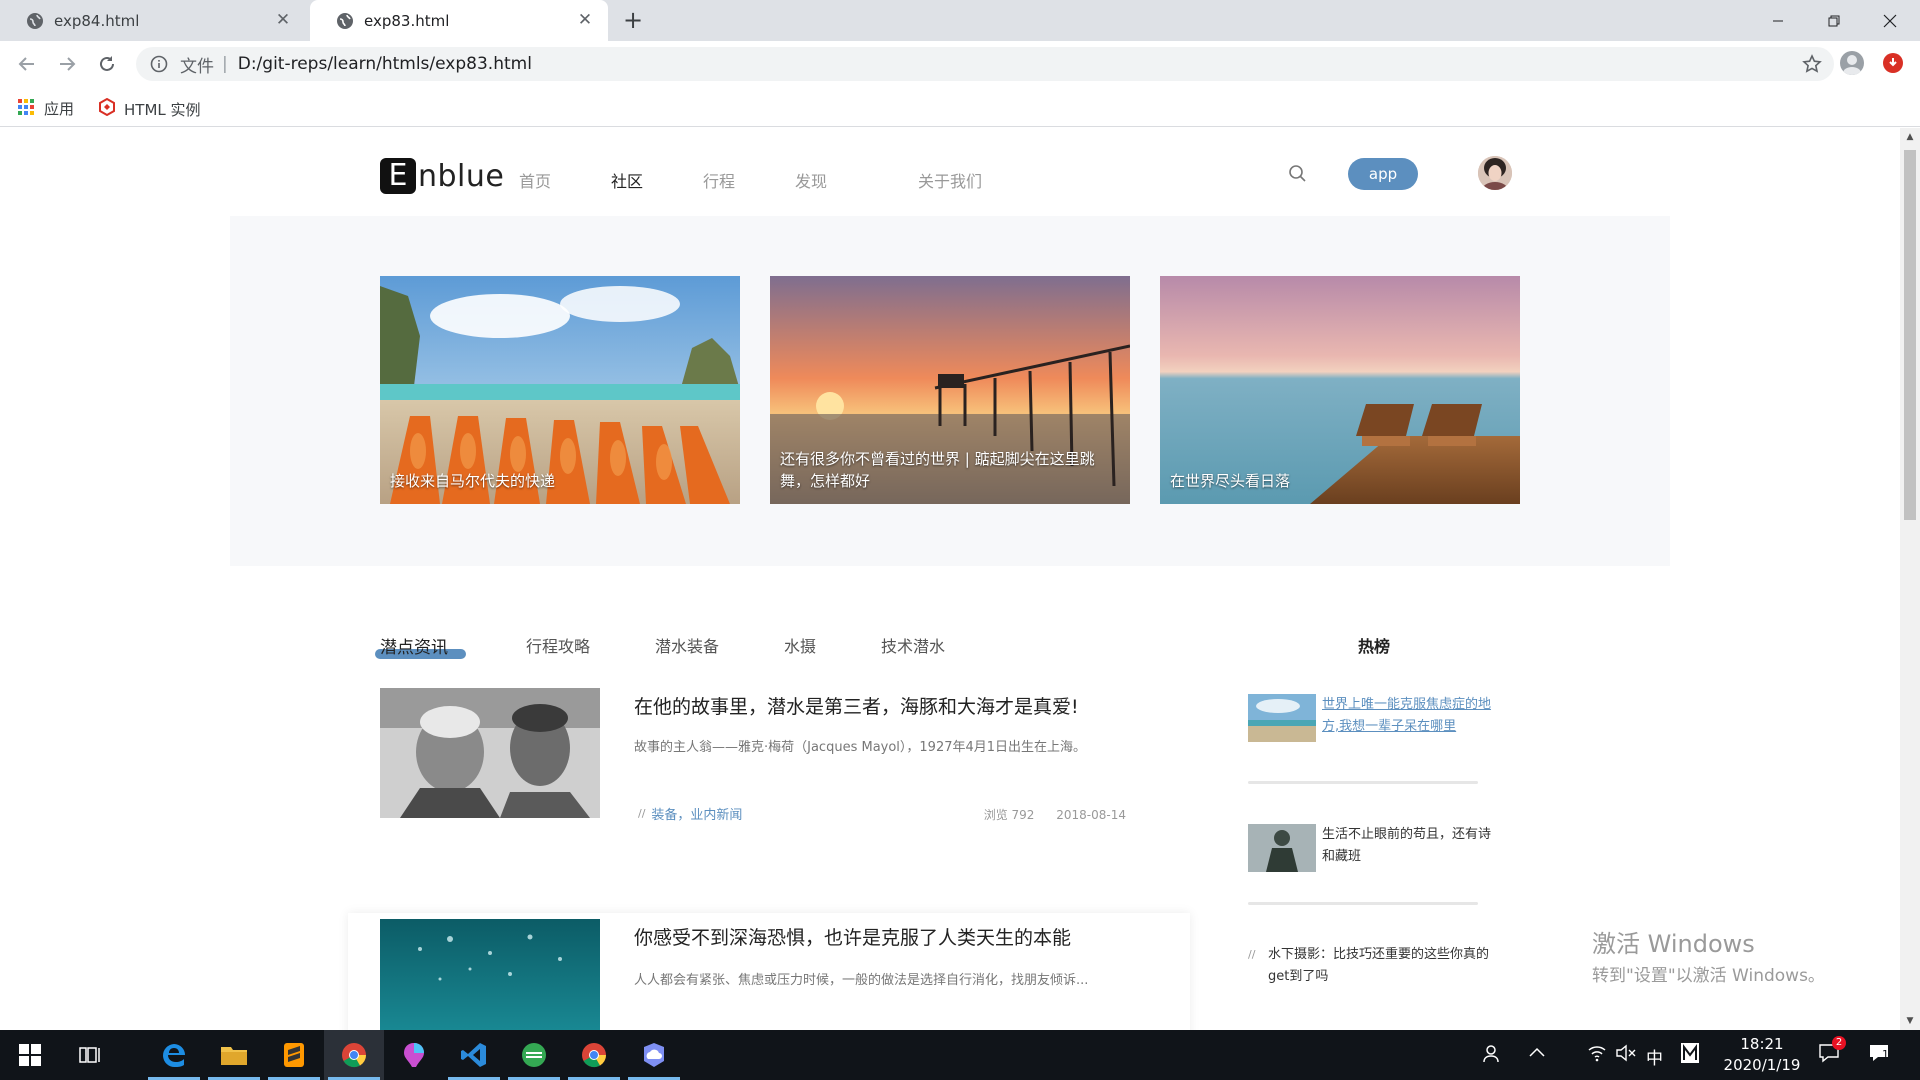 This screenshot has width=1920, height=1080. What do you see at coordinates (59, 109) in the screenshot?
I see `bookmark-label: 应用` at bounding box center [59, 109].